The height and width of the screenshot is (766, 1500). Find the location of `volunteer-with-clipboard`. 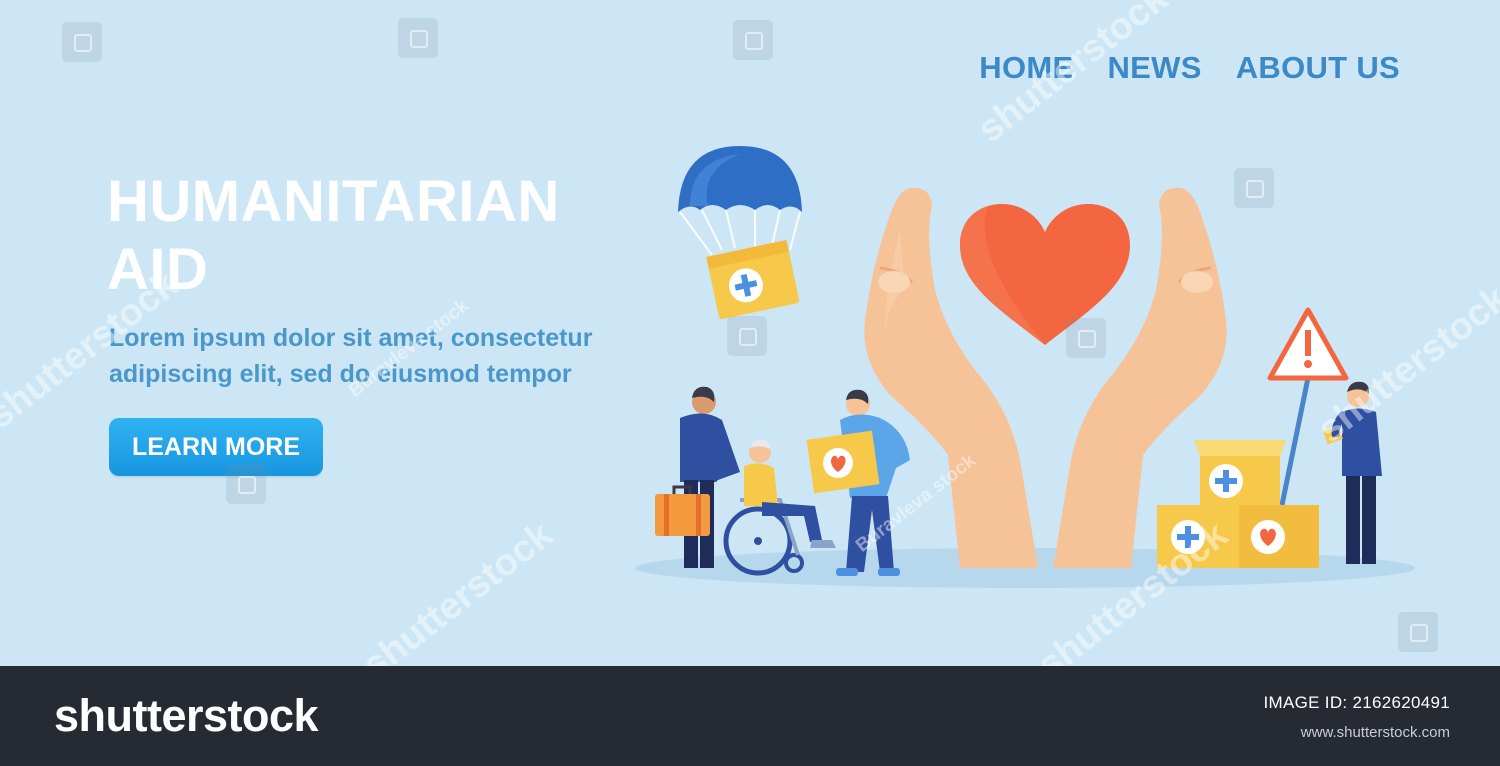

volunteer-with-clipboard is located at coordinates (1352, 472).